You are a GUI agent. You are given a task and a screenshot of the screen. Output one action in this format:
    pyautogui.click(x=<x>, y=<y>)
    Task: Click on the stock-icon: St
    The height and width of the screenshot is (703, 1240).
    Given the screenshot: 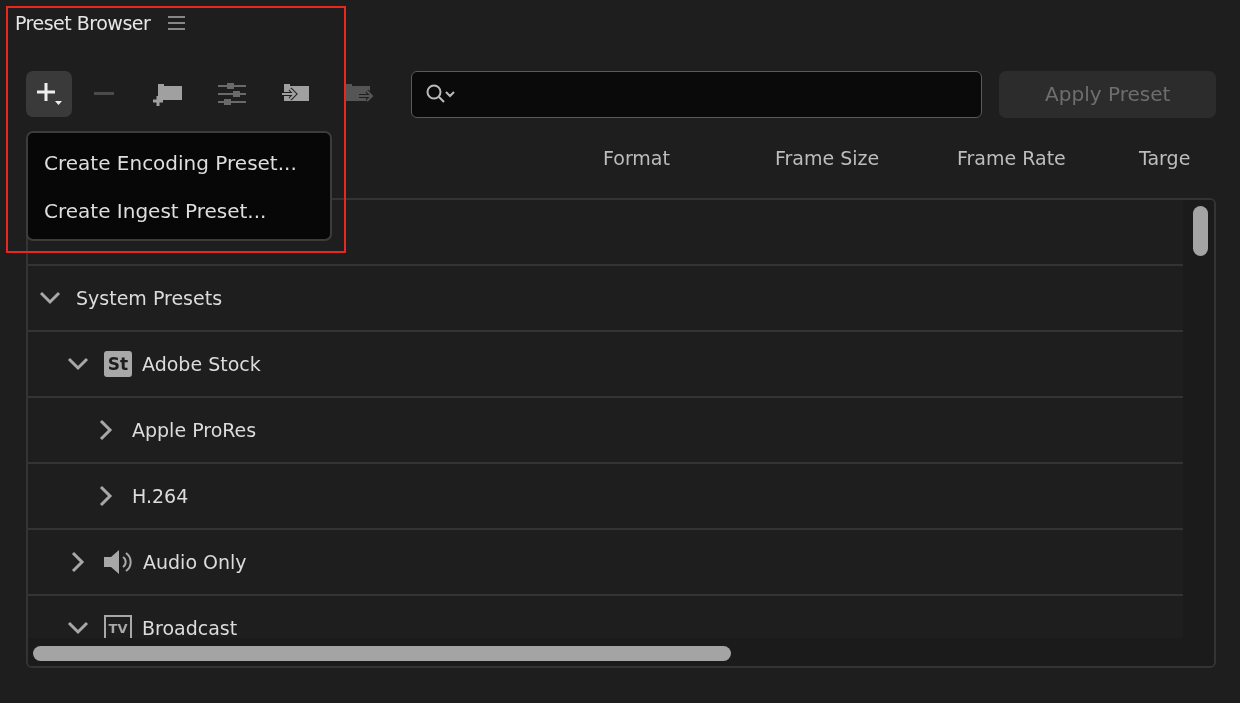 What is the action you would take?
    pyautogui.click(x=118, y=364)
    